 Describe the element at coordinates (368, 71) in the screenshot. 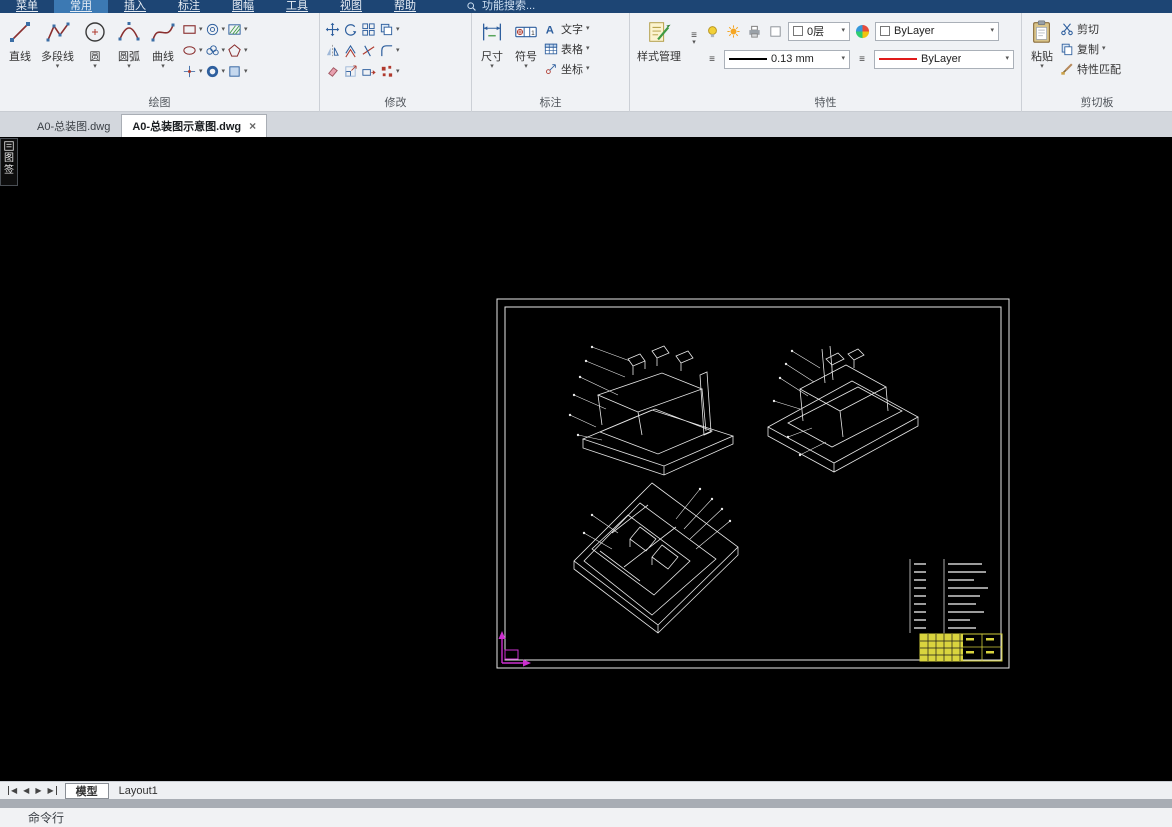

I see `stretch-icon` at that location.